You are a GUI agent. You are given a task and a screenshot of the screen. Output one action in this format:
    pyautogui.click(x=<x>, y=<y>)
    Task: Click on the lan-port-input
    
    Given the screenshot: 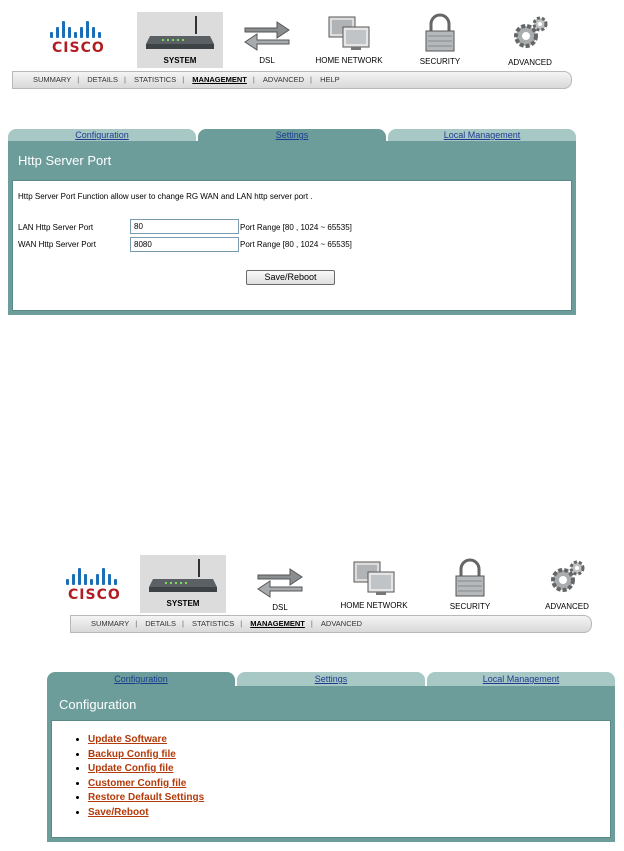 What is the action you would take?
    pyautogui.click(x=184, y=226)
    